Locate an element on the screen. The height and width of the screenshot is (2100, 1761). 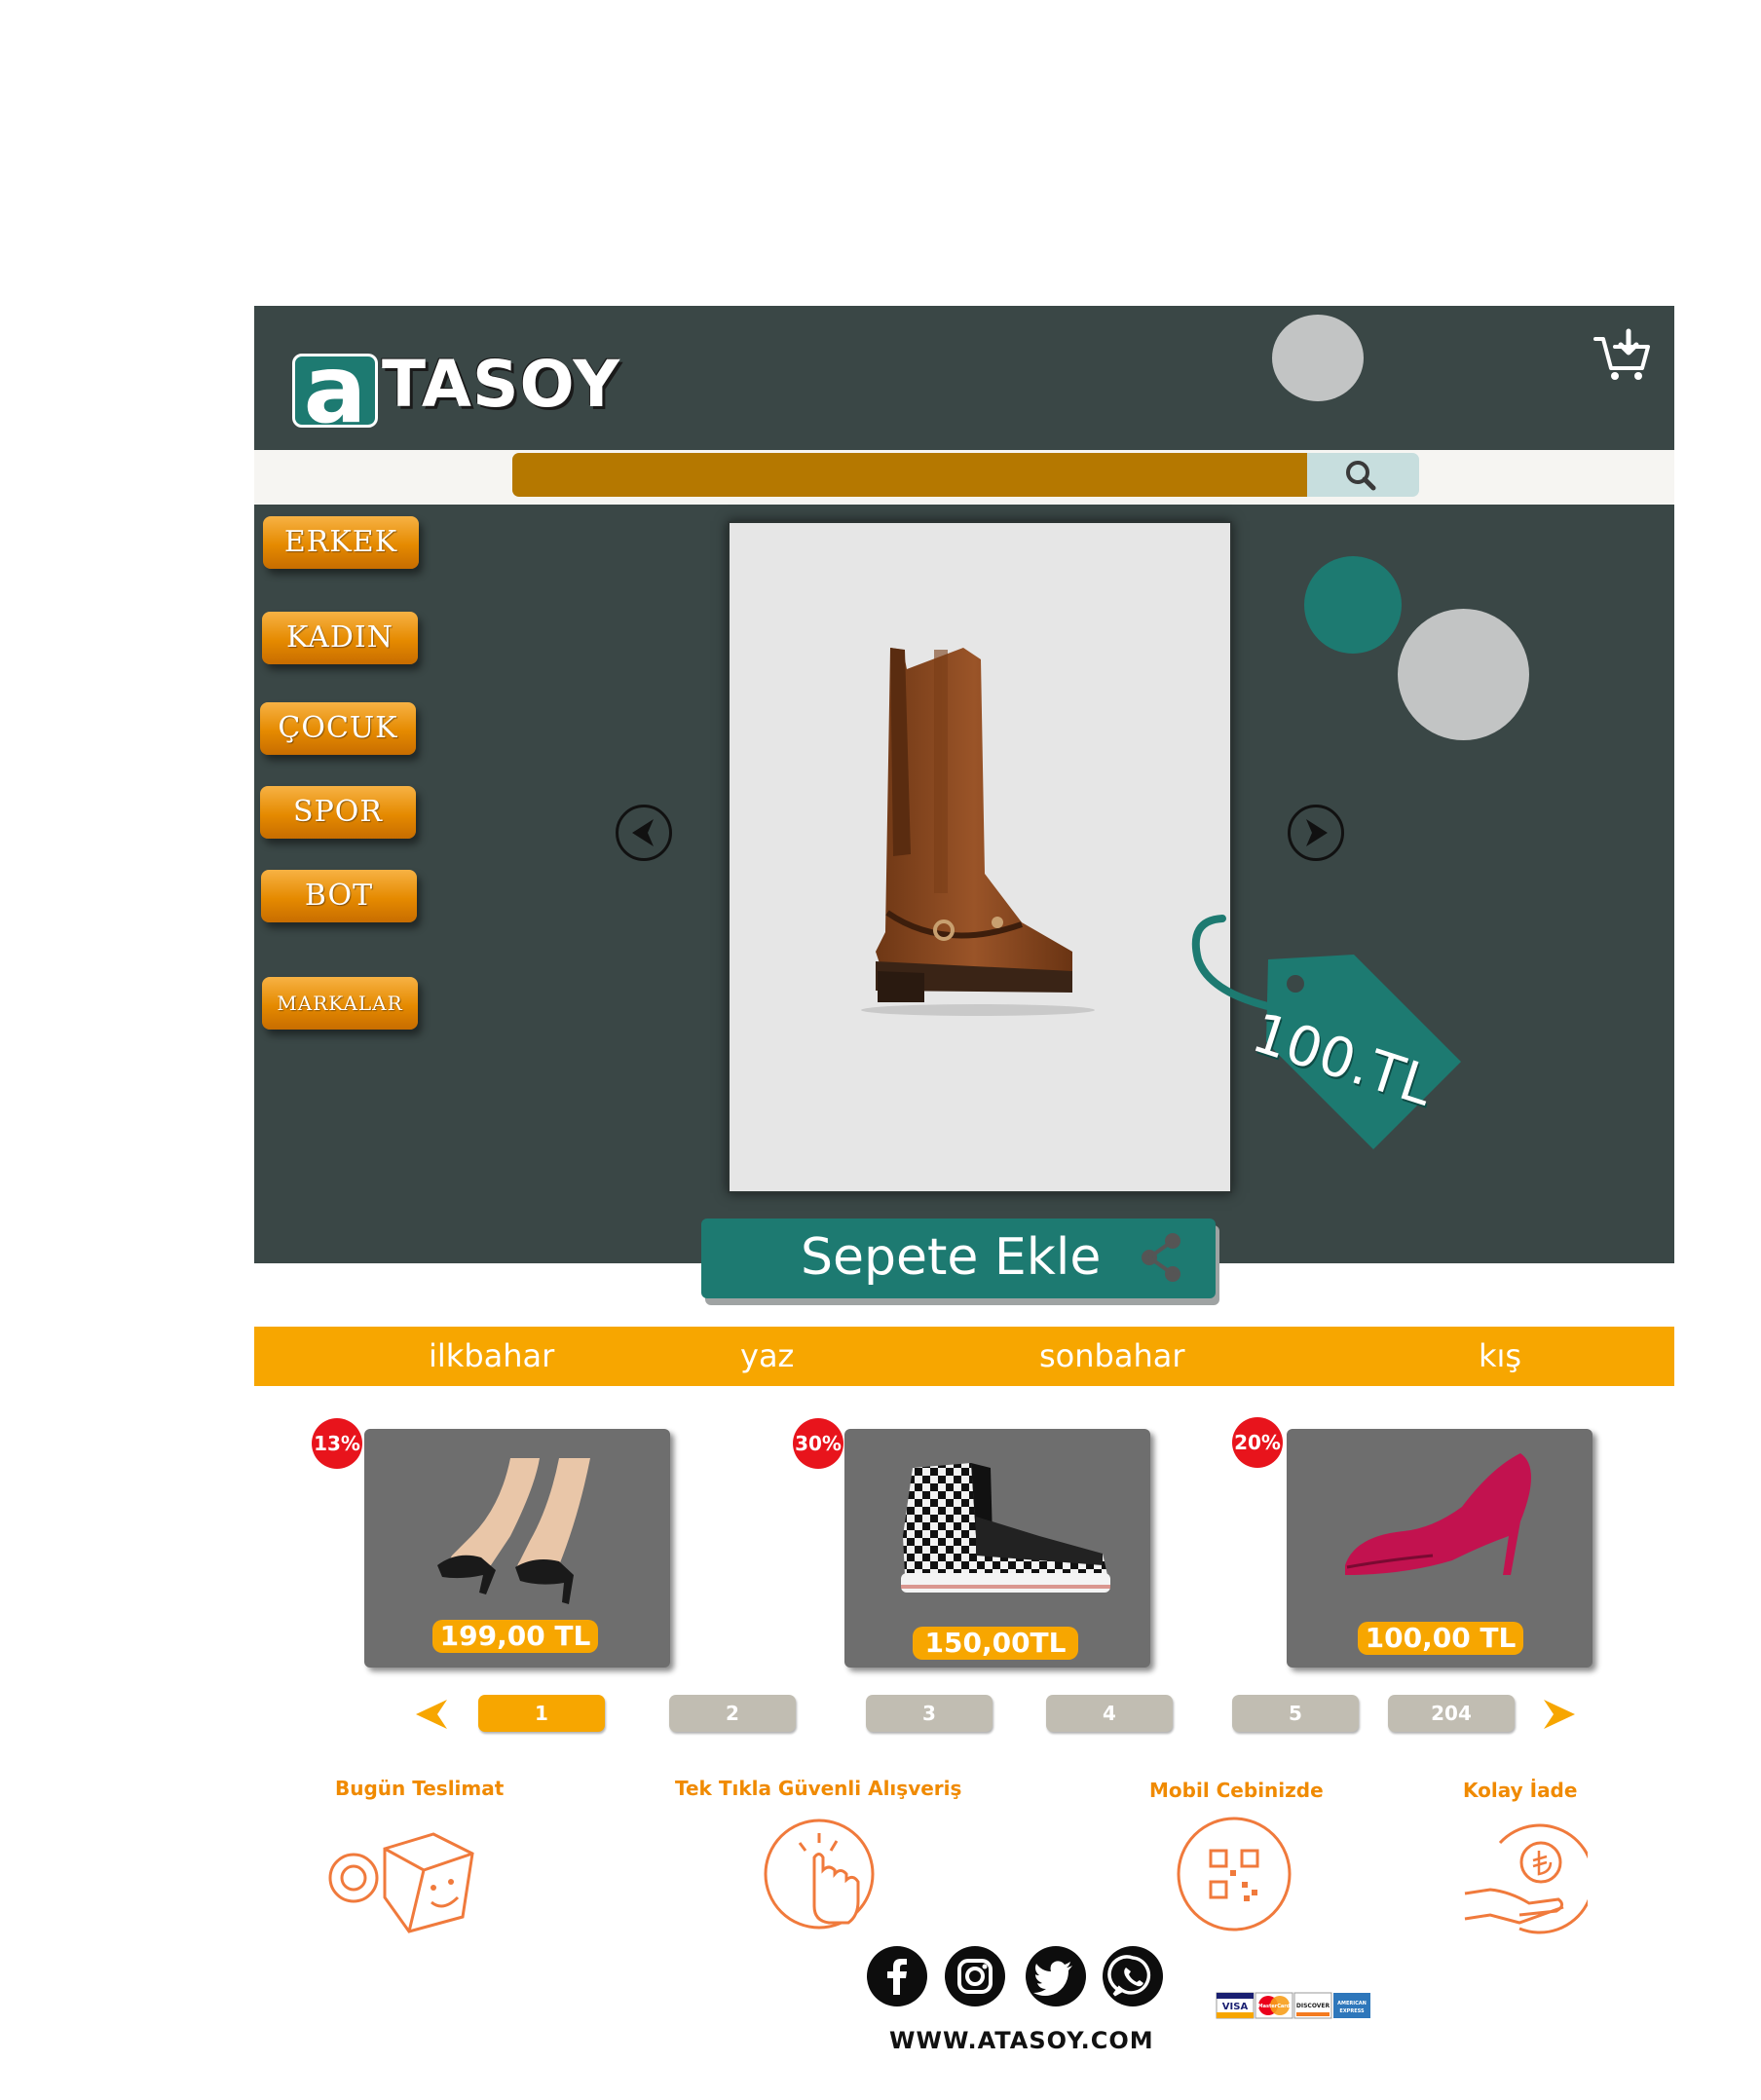
page-button-204: 204 is located at coordinates (1451, 1713).